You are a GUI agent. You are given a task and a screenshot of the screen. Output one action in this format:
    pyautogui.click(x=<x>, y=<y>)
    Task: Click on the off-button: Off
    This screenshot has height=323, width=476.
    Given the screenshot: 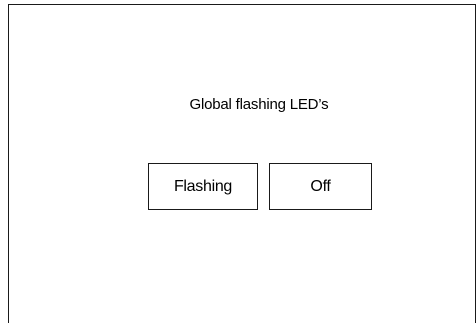 What is the action you would take?
    pyautogui.click(x=320, y=186)
    